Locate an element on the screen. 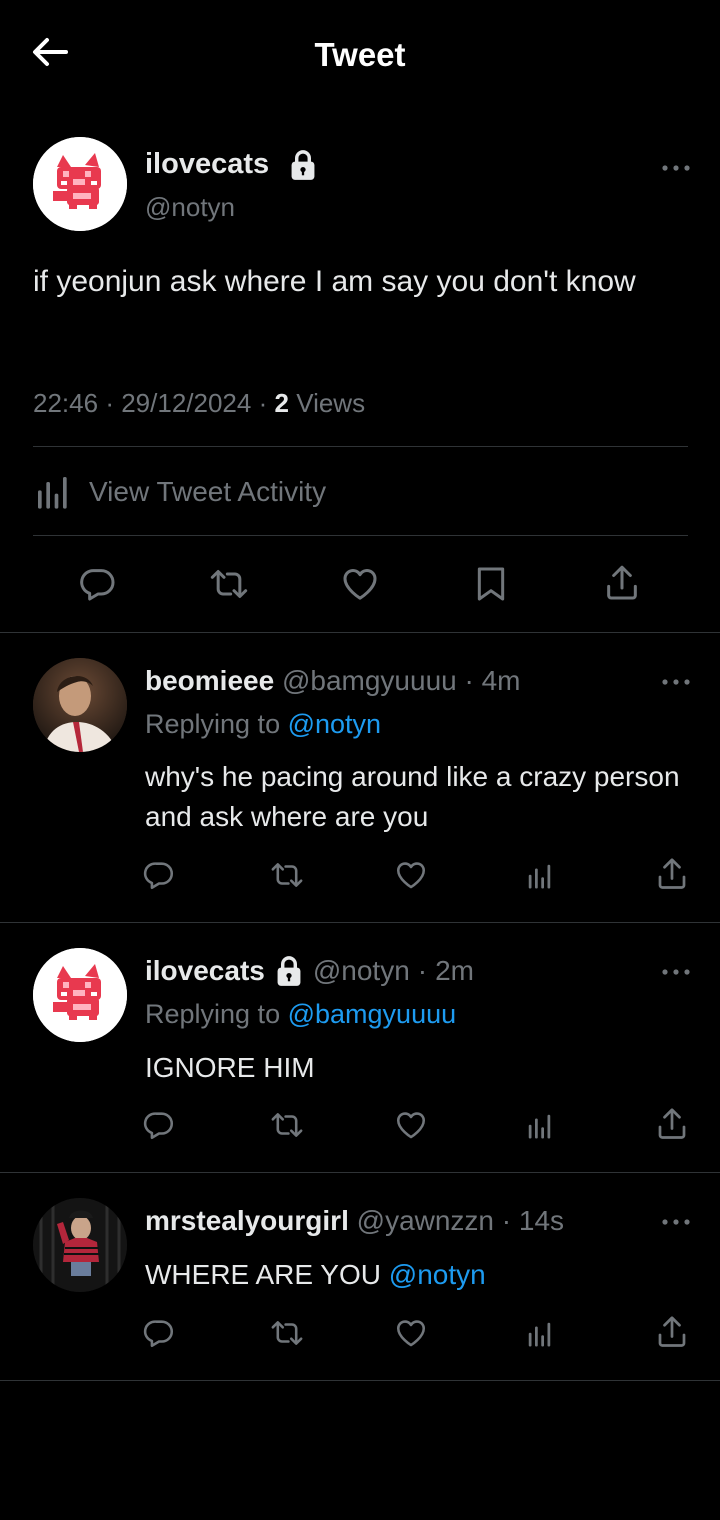  tweet-text: WHERE ARE YOU @notyn is located at coordinates (415, 1275).